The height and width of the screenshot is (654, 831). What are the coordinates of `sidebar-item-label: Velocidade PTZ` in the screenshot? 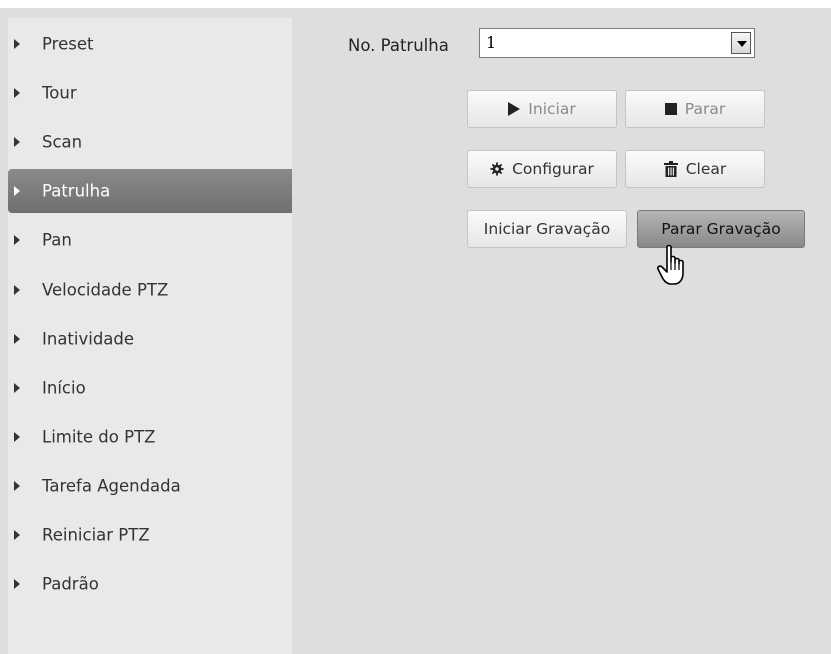 It's located at (105, 290).